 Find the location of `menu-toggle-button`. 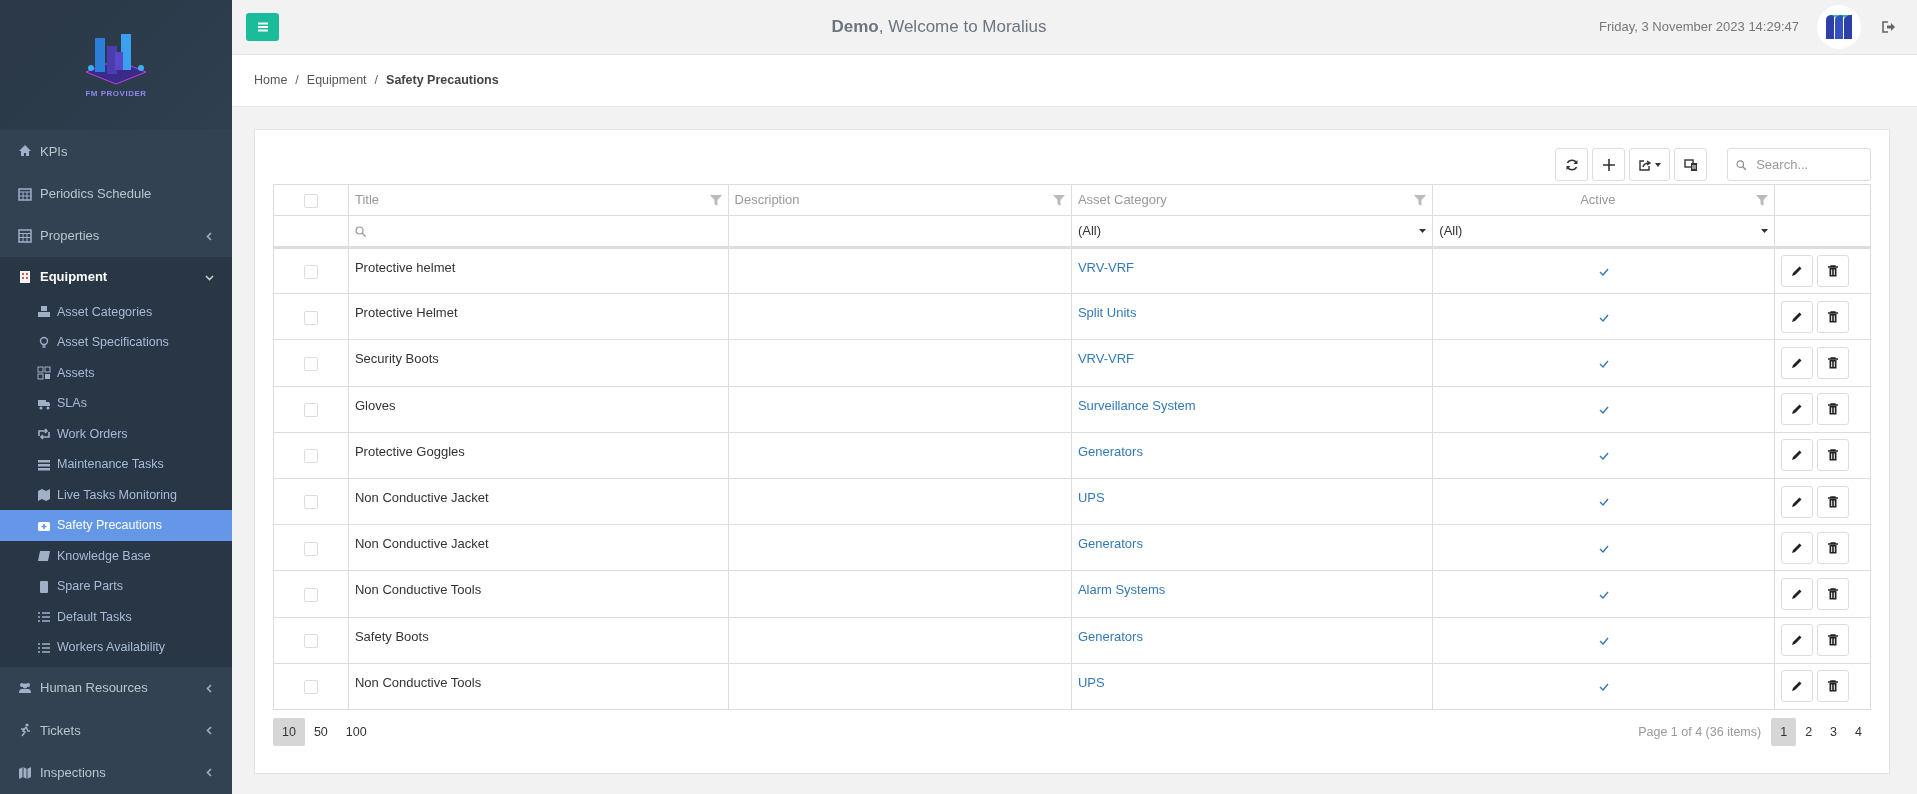

menu-toggle-button is located at coordinates (262, 27).